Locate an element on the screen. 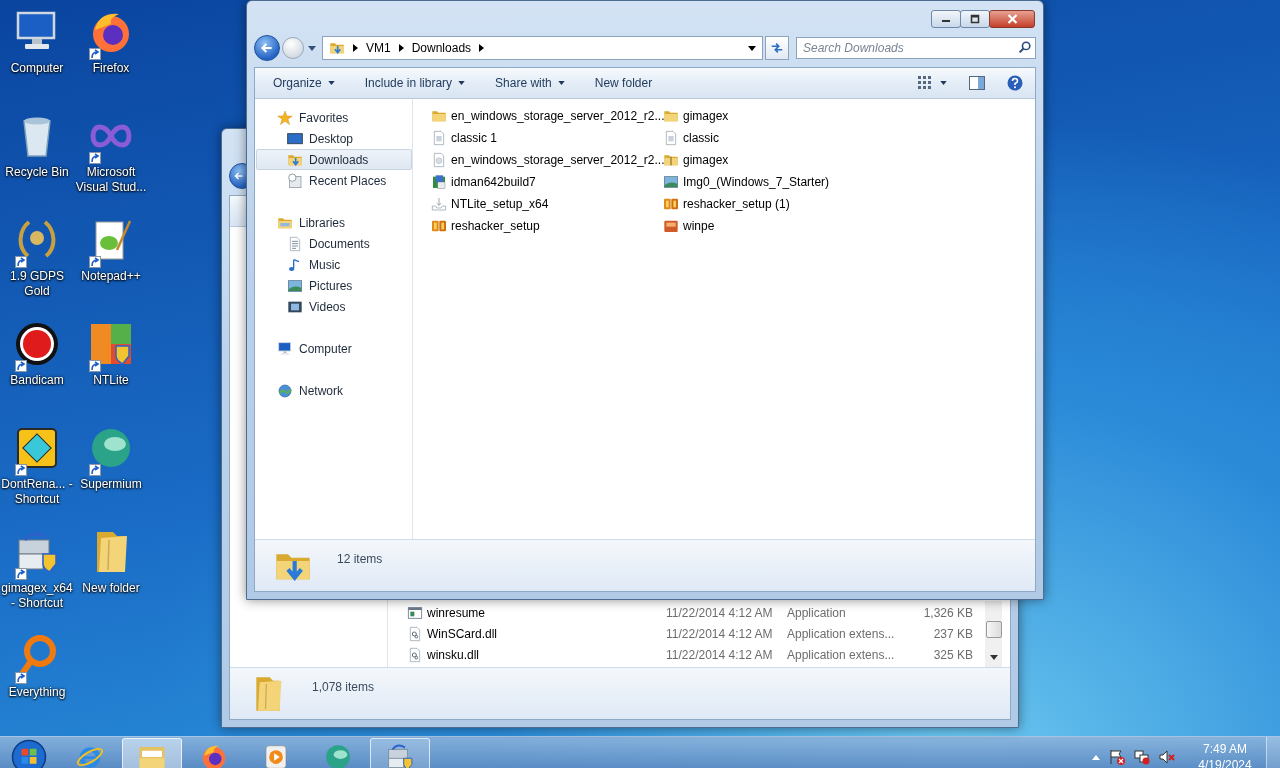  taskbar-button is located at coordinates (400, 753).